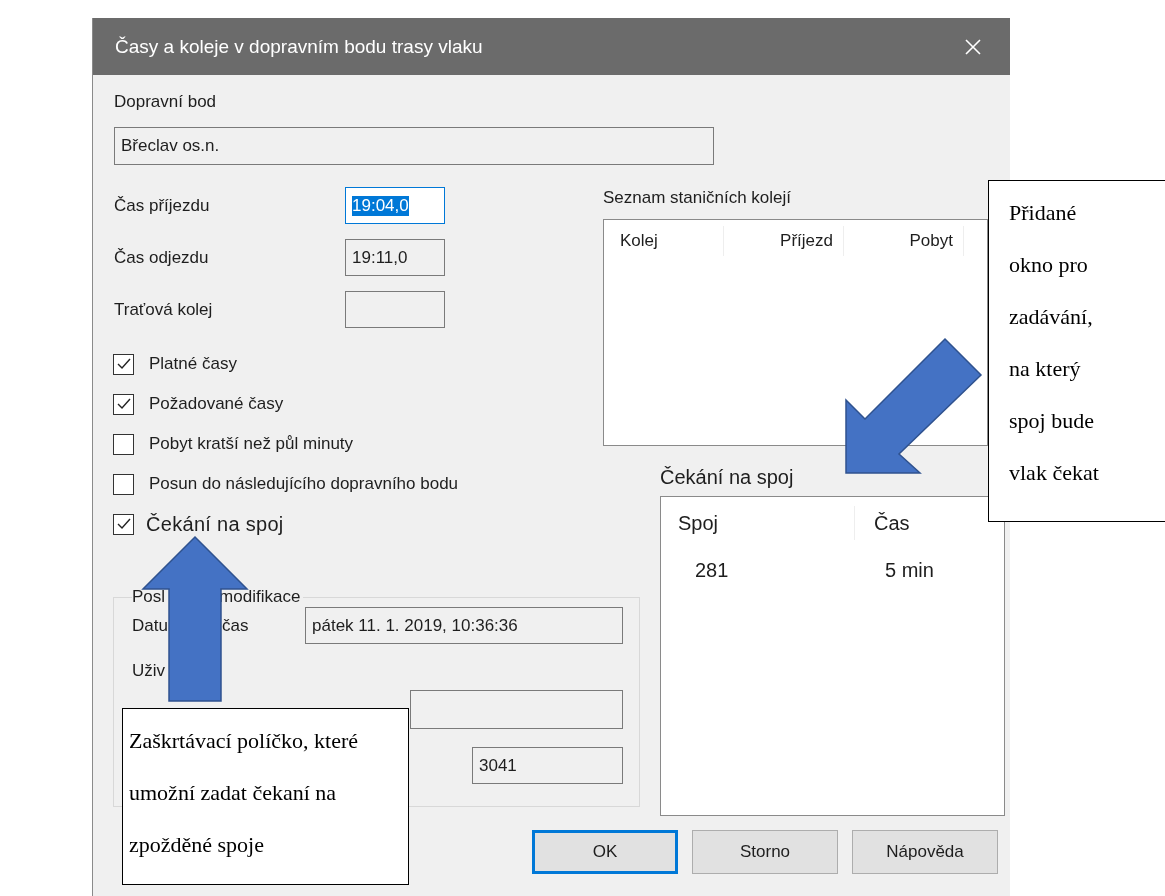 The height and width of the screenshot is (896, 1165). Describe the element at coordinates (832, 656) in the screenshot. I see `connection-list: Spoj Čas 281 5 min` at that location.